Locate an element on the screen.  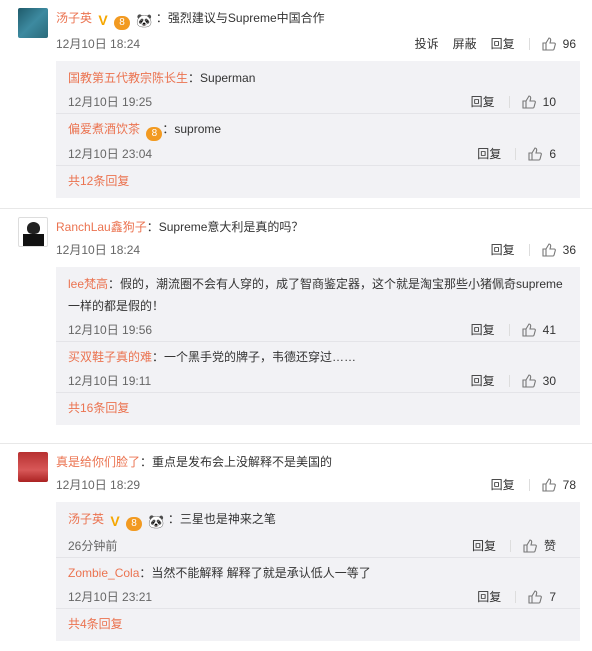
comment-text: ：强烈建议与Supreme中国合作 is located at coordinates (240, 18).